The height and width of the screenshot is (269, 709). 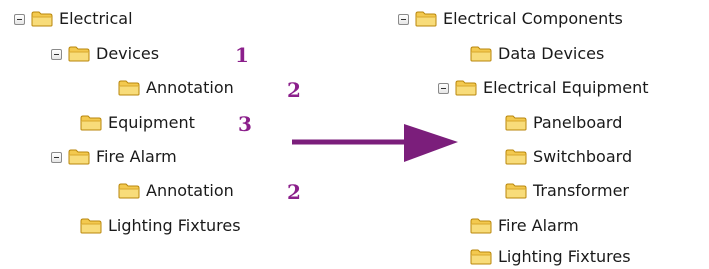 I want to click on tree-item-panelboard: Panelboard, so click(x=563, y=123).